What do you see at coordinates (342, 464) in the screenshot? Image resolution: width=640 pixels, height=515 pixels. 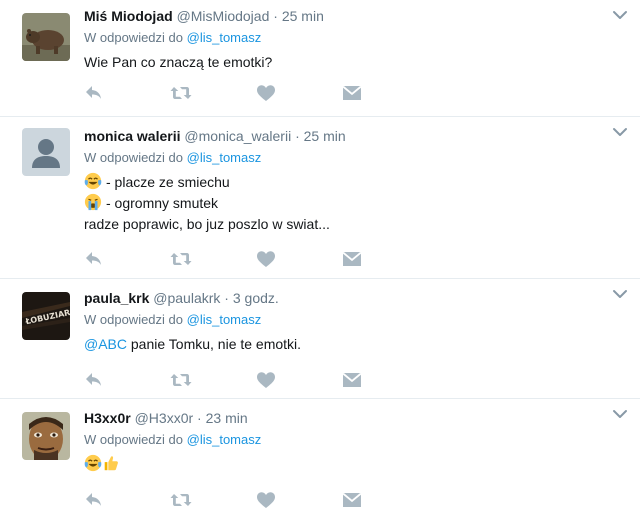 I see `tweet-text` at bounding box center [342, 464].